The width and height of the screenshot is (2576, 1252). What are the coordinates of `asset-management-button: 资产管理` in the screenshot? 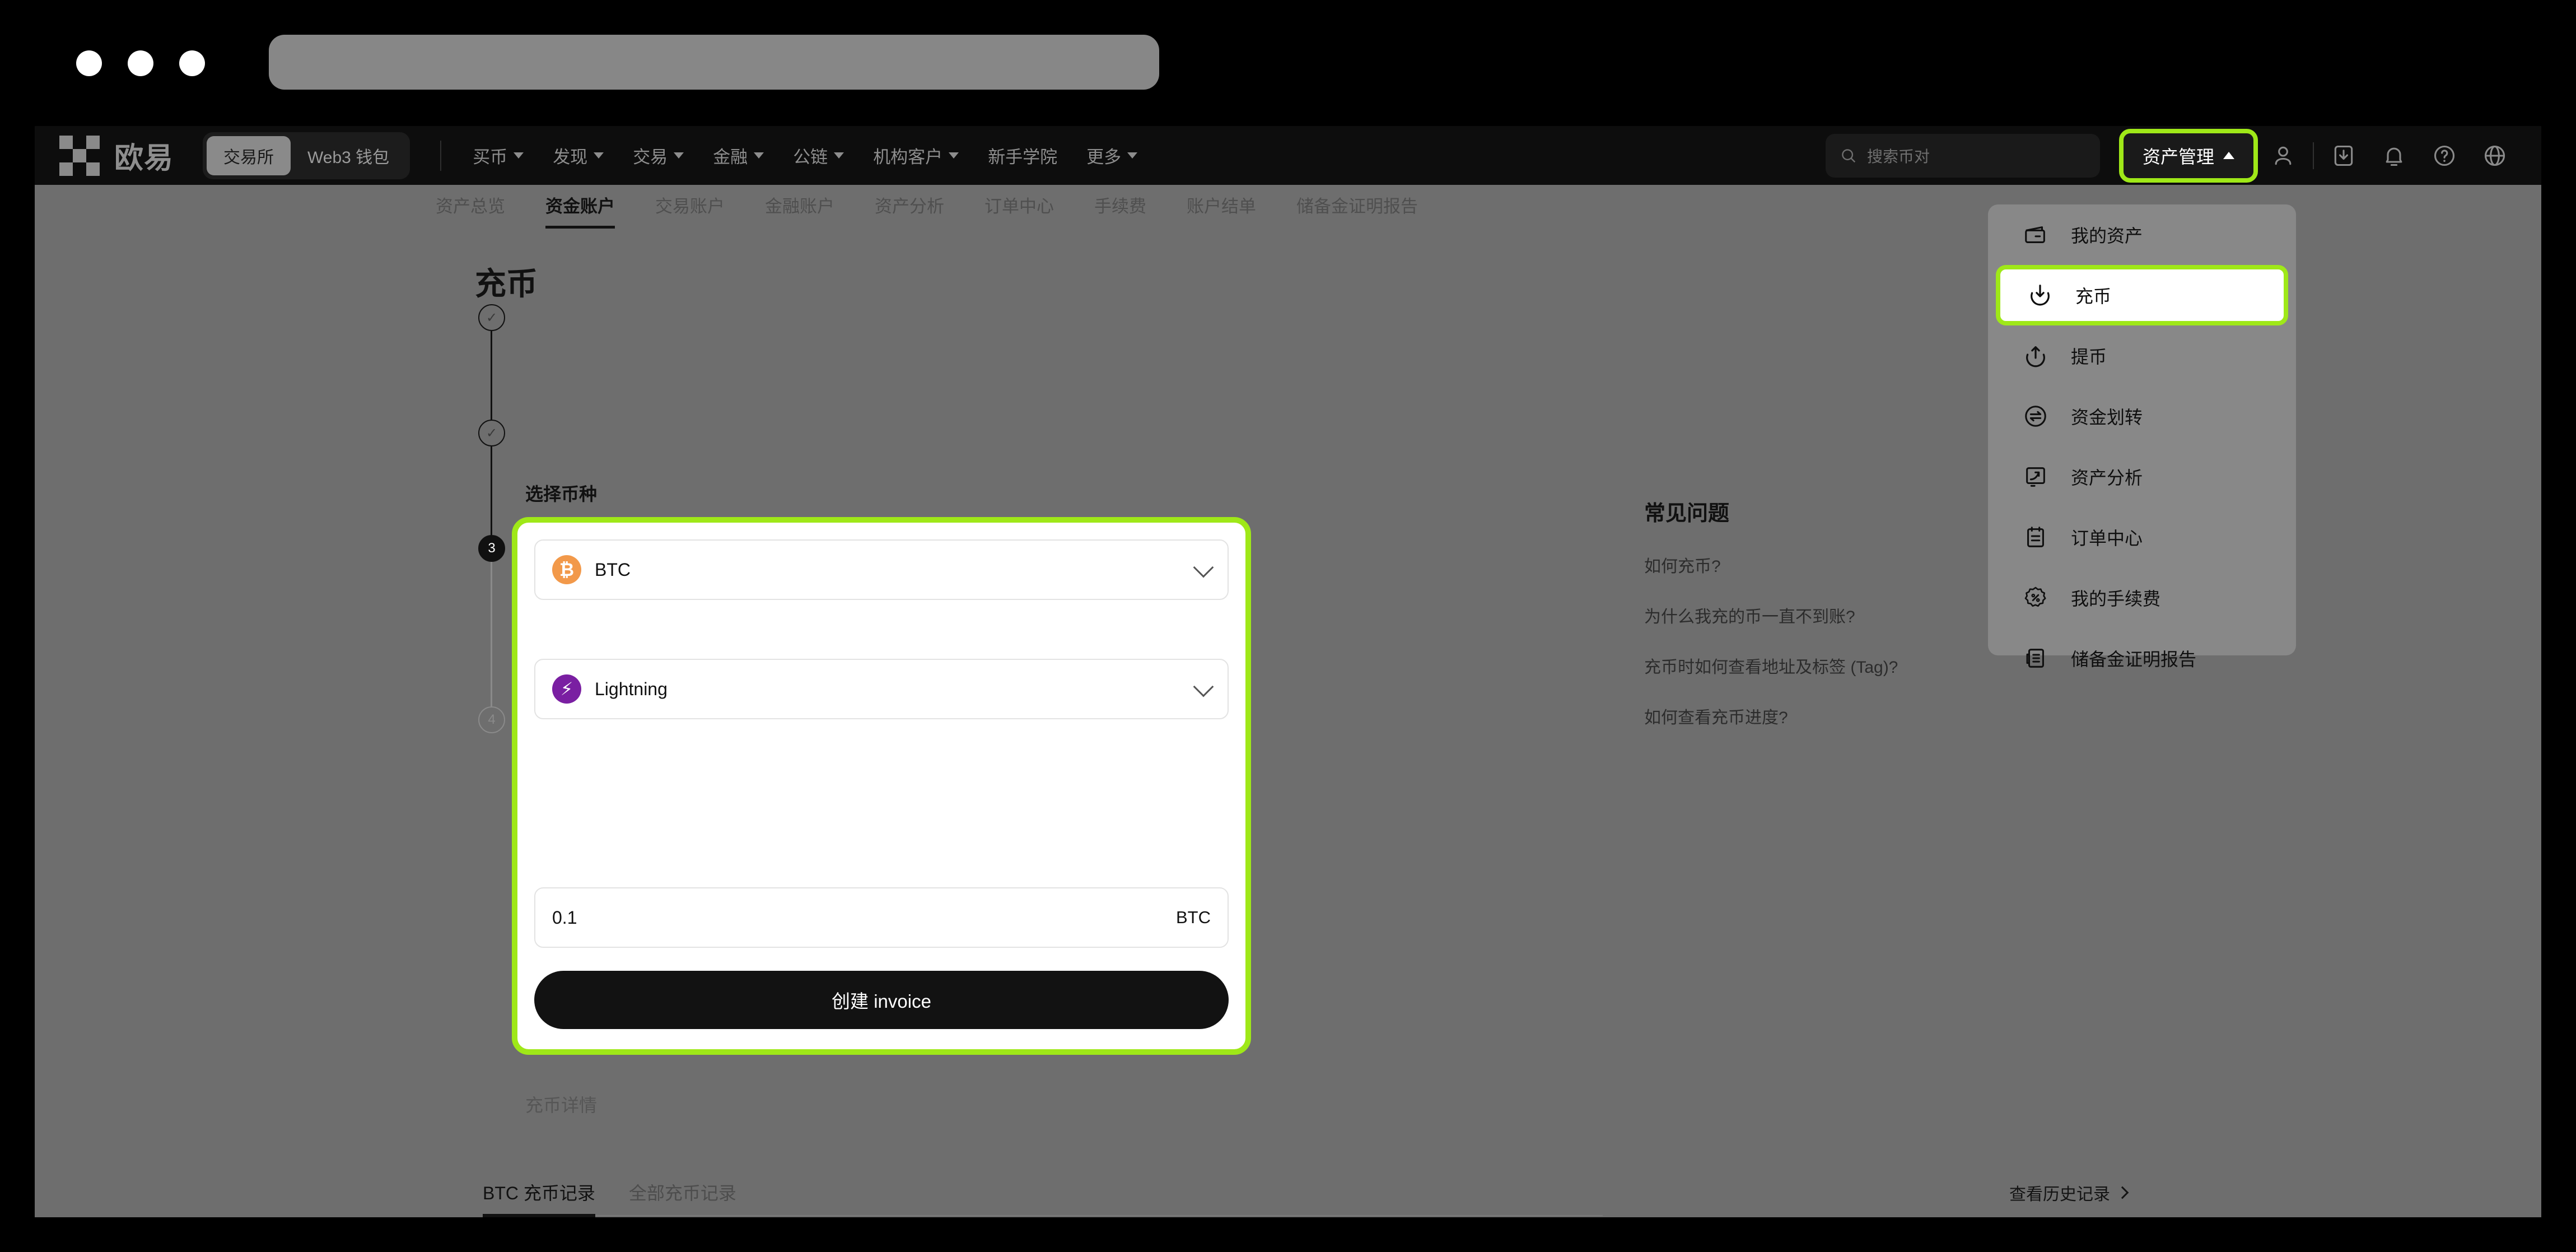 It's located at (2188, 155).